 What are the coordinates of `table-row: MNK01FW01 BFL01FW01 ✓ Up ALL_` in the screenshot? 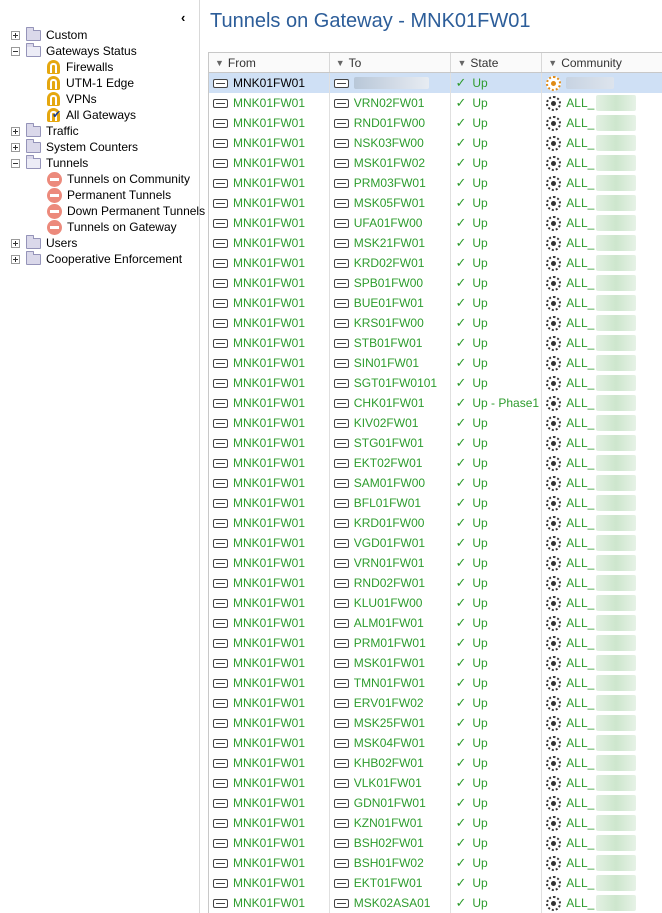 It's located at (435, 503).